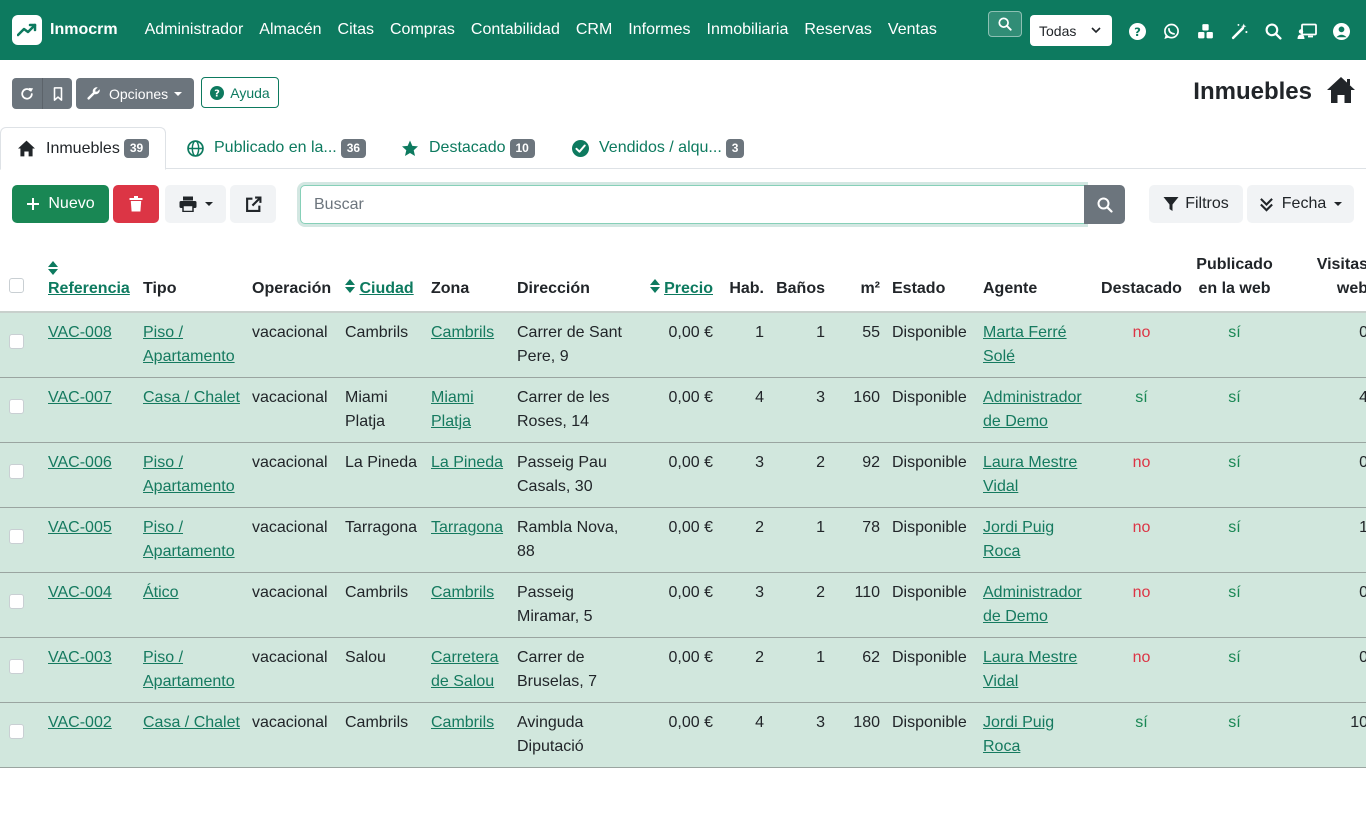 This screenshot has width=1366, height=820. Describe the element at coordinates (1137, 31) in the screenshot. I see `help-button: ?` at that location.